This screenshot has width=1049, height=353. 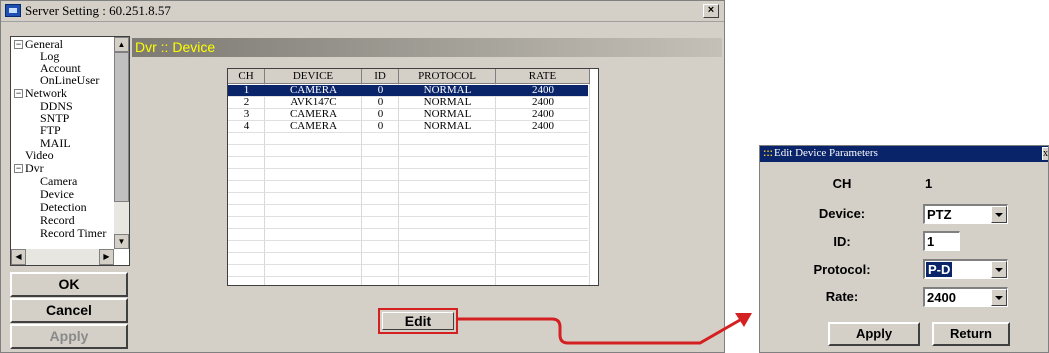 I want to click on rate-select: 2400, so click(x=965, y=297).